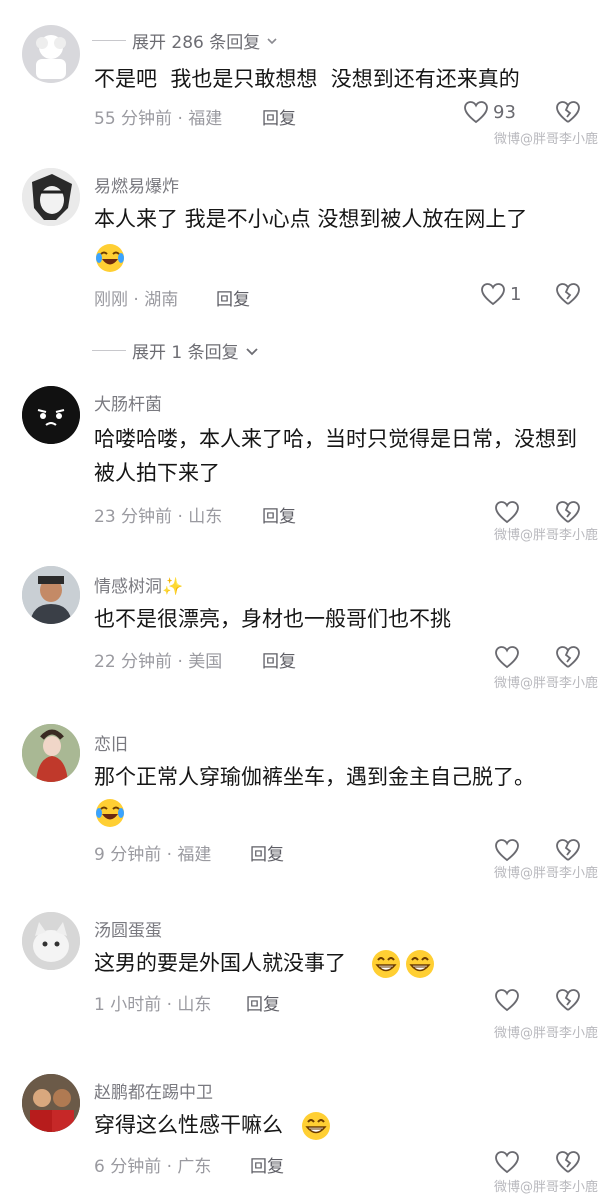 The image size is (606, 1200). What do you see at coordinates (136, 300) in the screenshot?
I see `comment-meta: 刚刚 · 湖南` at bounding box center [136, 300].